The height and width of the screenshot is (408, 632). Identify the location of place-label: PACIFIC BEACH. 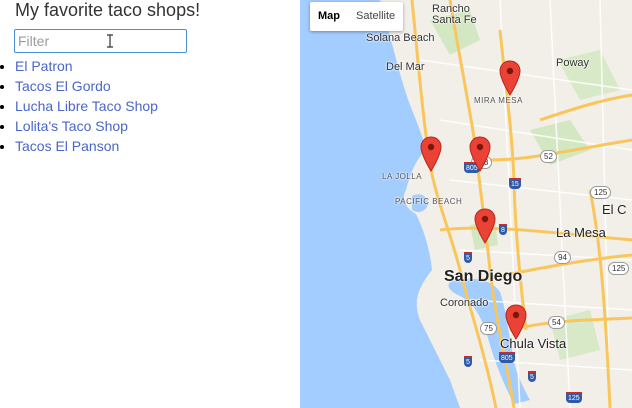
(429, 201).